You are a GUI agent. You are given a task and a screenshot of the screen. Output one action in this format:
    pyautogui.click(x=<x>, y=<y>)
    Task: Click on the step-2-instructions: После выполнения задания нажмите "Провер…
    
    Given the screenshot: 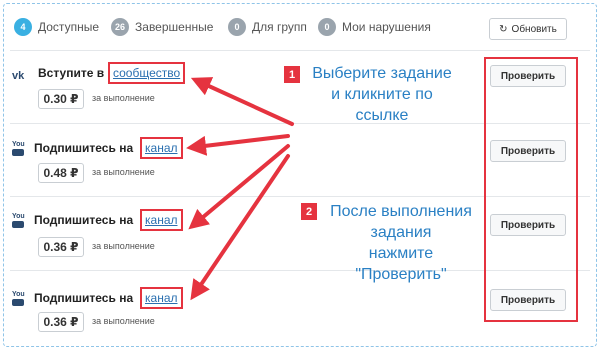 What is the action you would take?
    pyautogui.click(x=401, y=243)
    